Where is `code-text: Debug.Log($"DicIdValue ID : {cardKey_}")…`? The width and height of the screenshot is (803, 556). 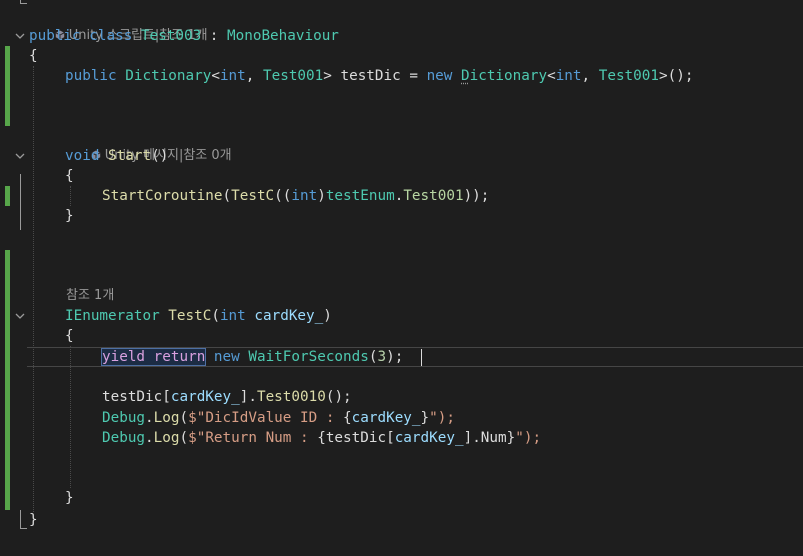
code-text: Debug.Log($"DicIdValue ID : {cardKey_}")… is located at coordinates (278, 418).